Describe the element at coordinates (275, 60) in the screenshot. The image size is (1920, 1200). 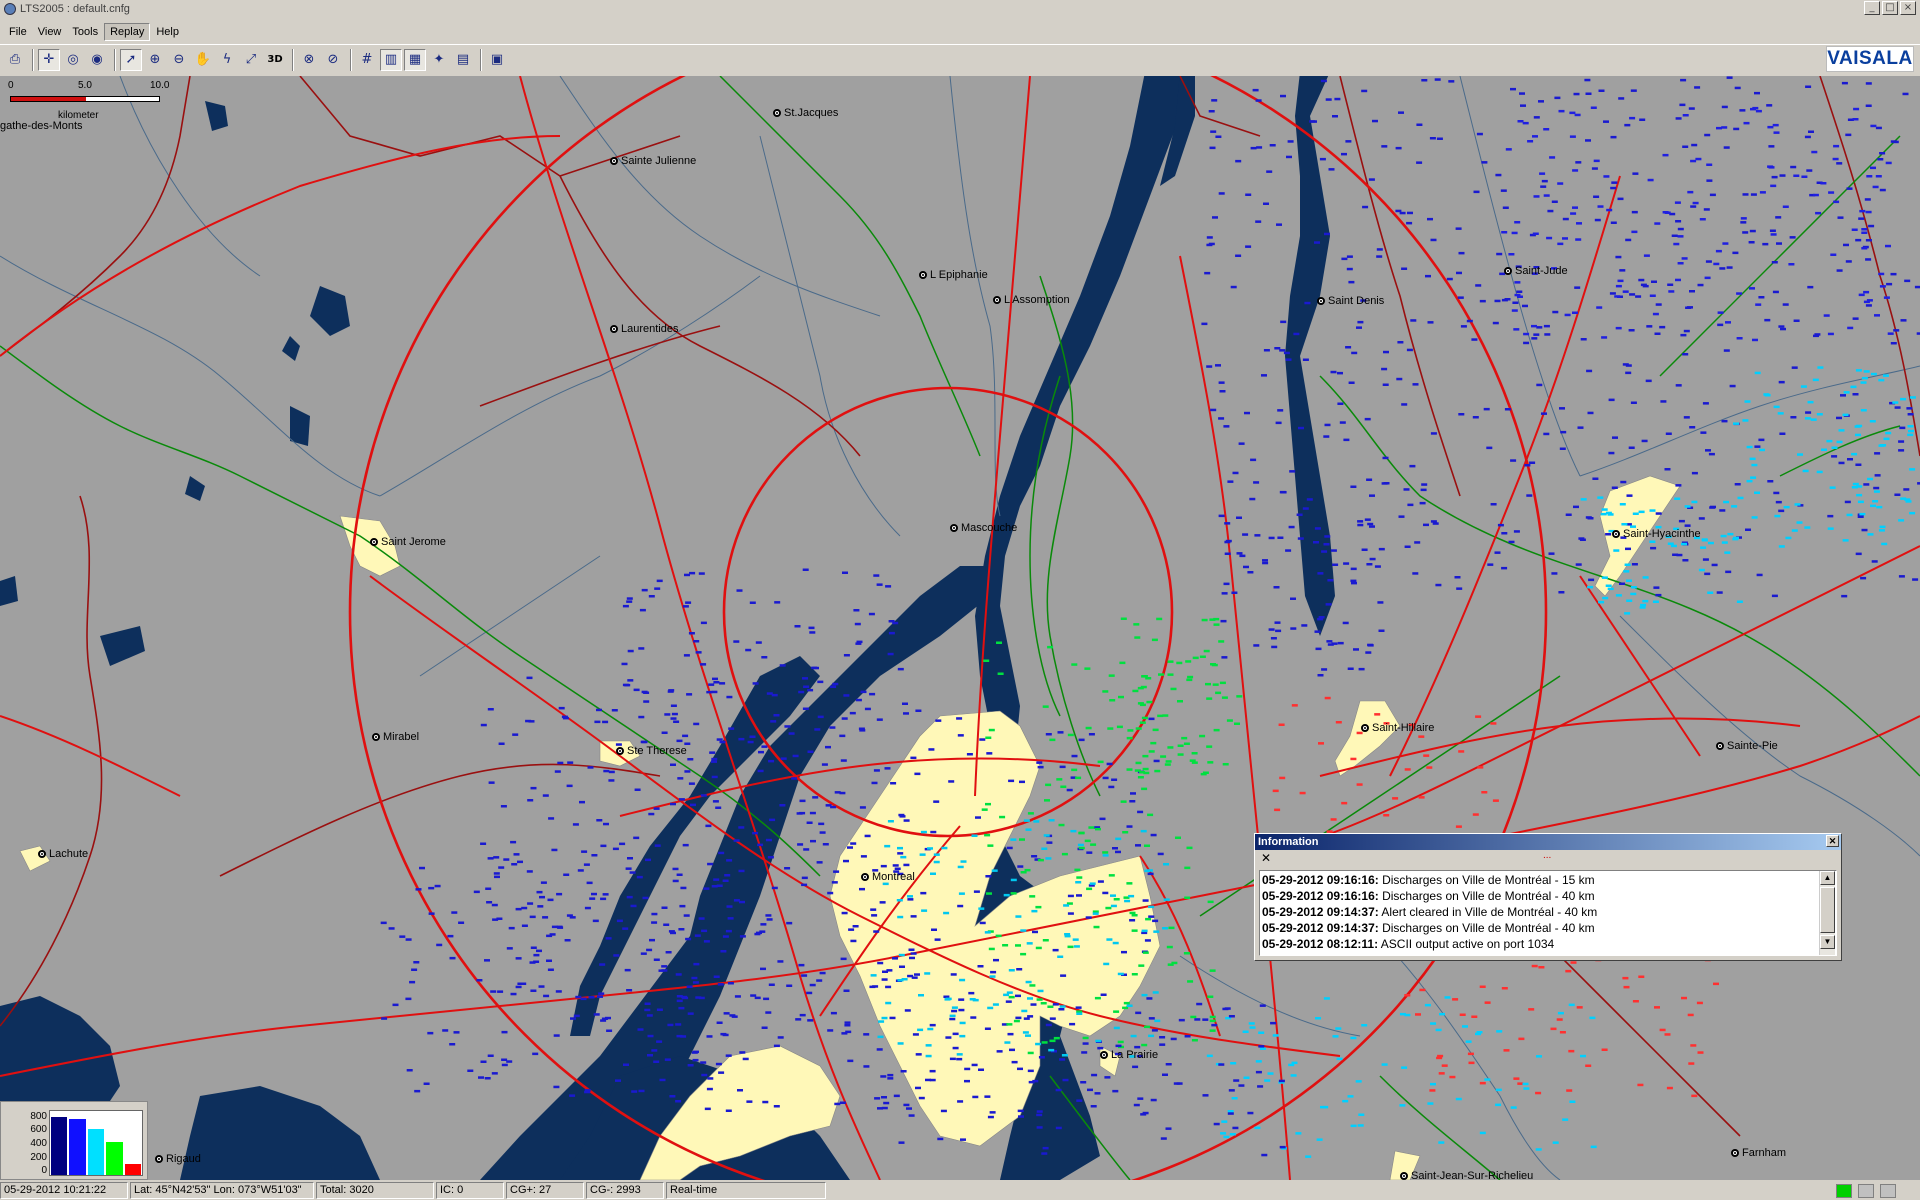
I see `3d-view-icon: 3D` at that location.